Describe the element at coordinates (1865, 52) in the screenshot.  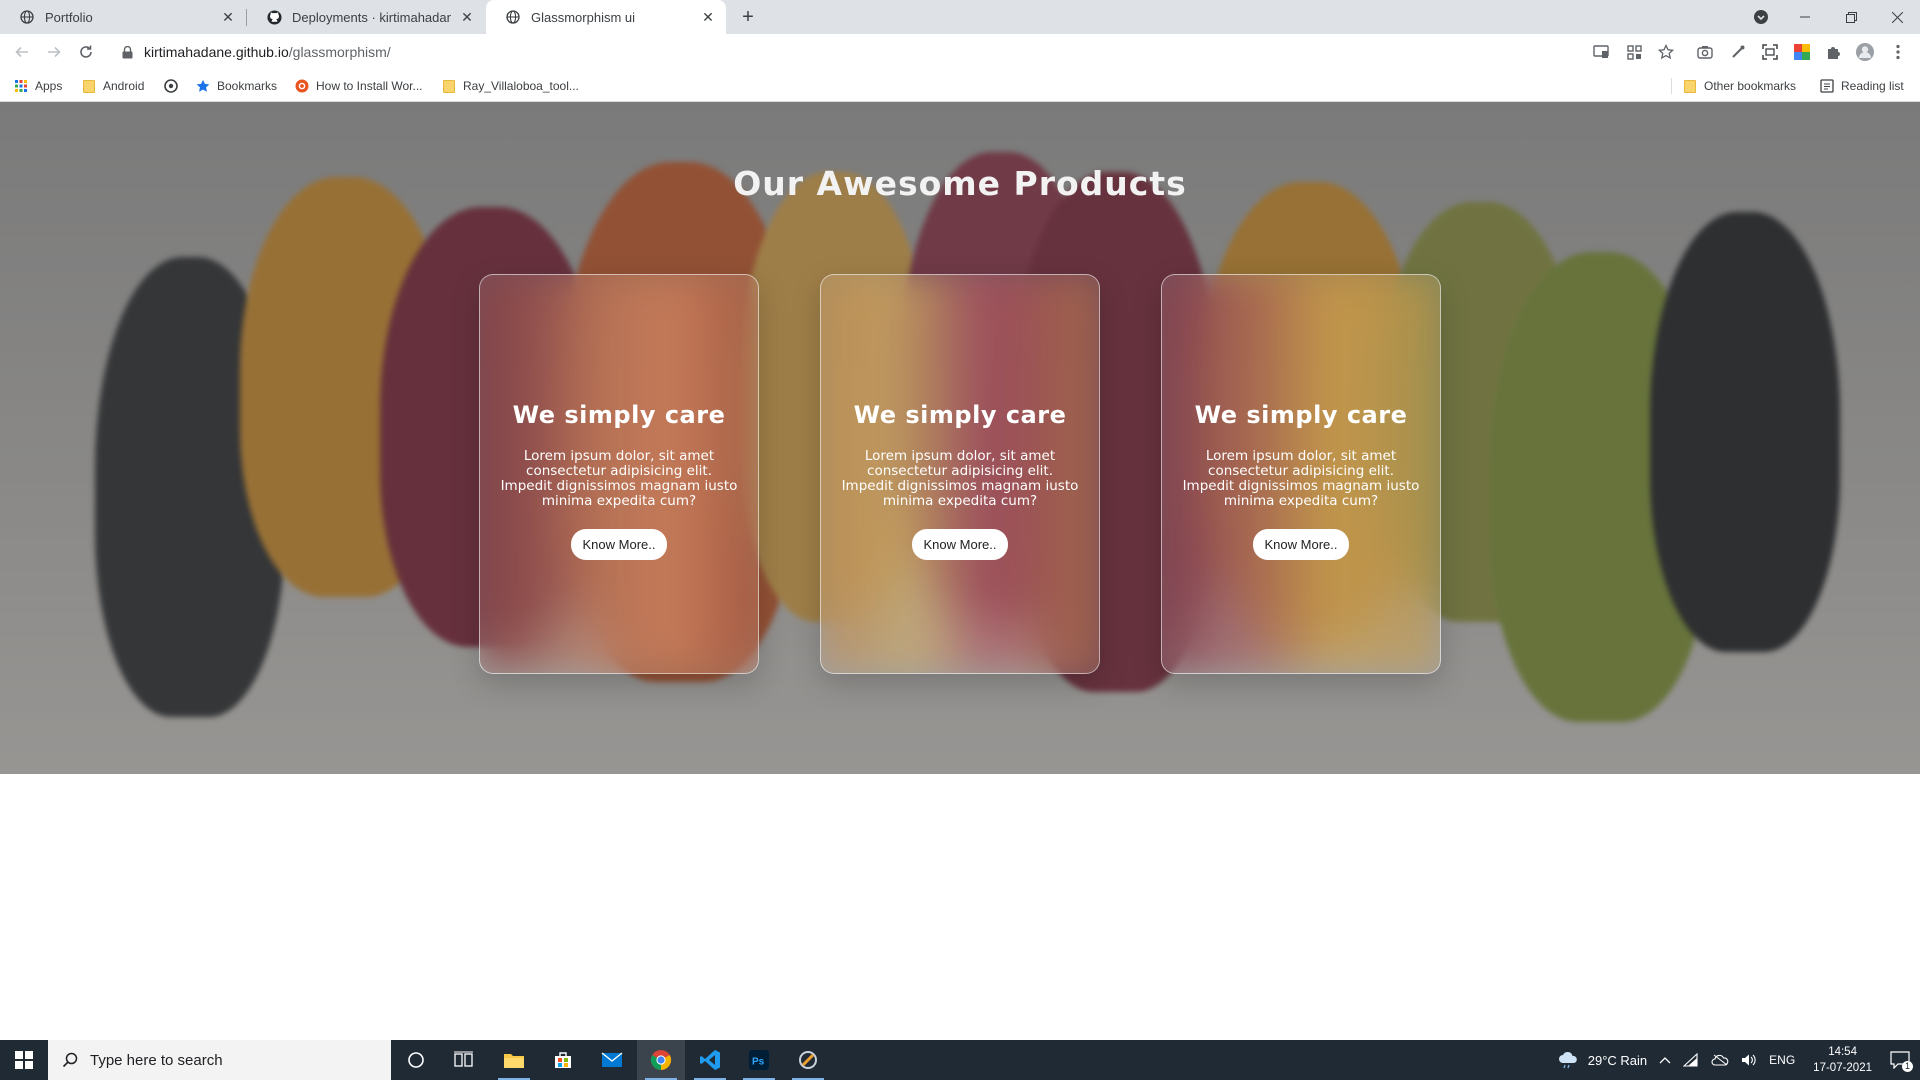
I see `profile-avatar-icon` at that location.